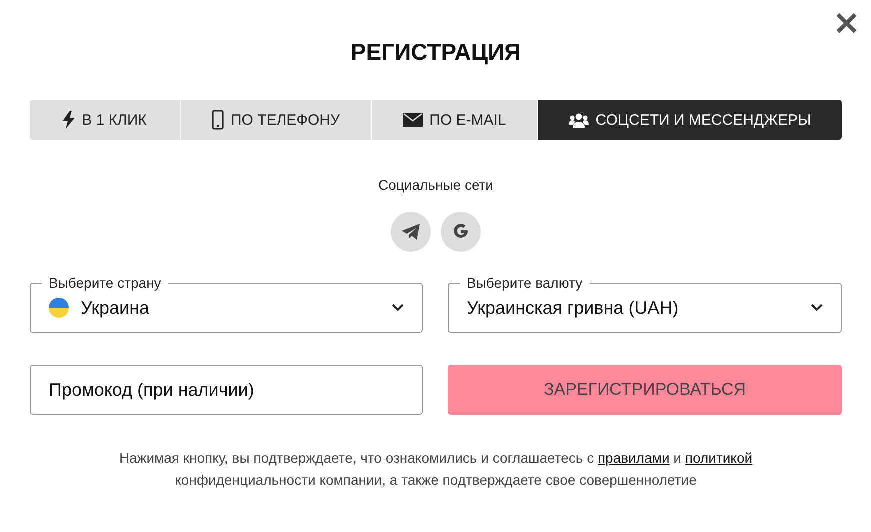  Describe the element at coordinates (690, 120) in the screenshot. I see `tab: СОЦСЕТИ И МЕССЕНДЖЕРЫ` at that location.